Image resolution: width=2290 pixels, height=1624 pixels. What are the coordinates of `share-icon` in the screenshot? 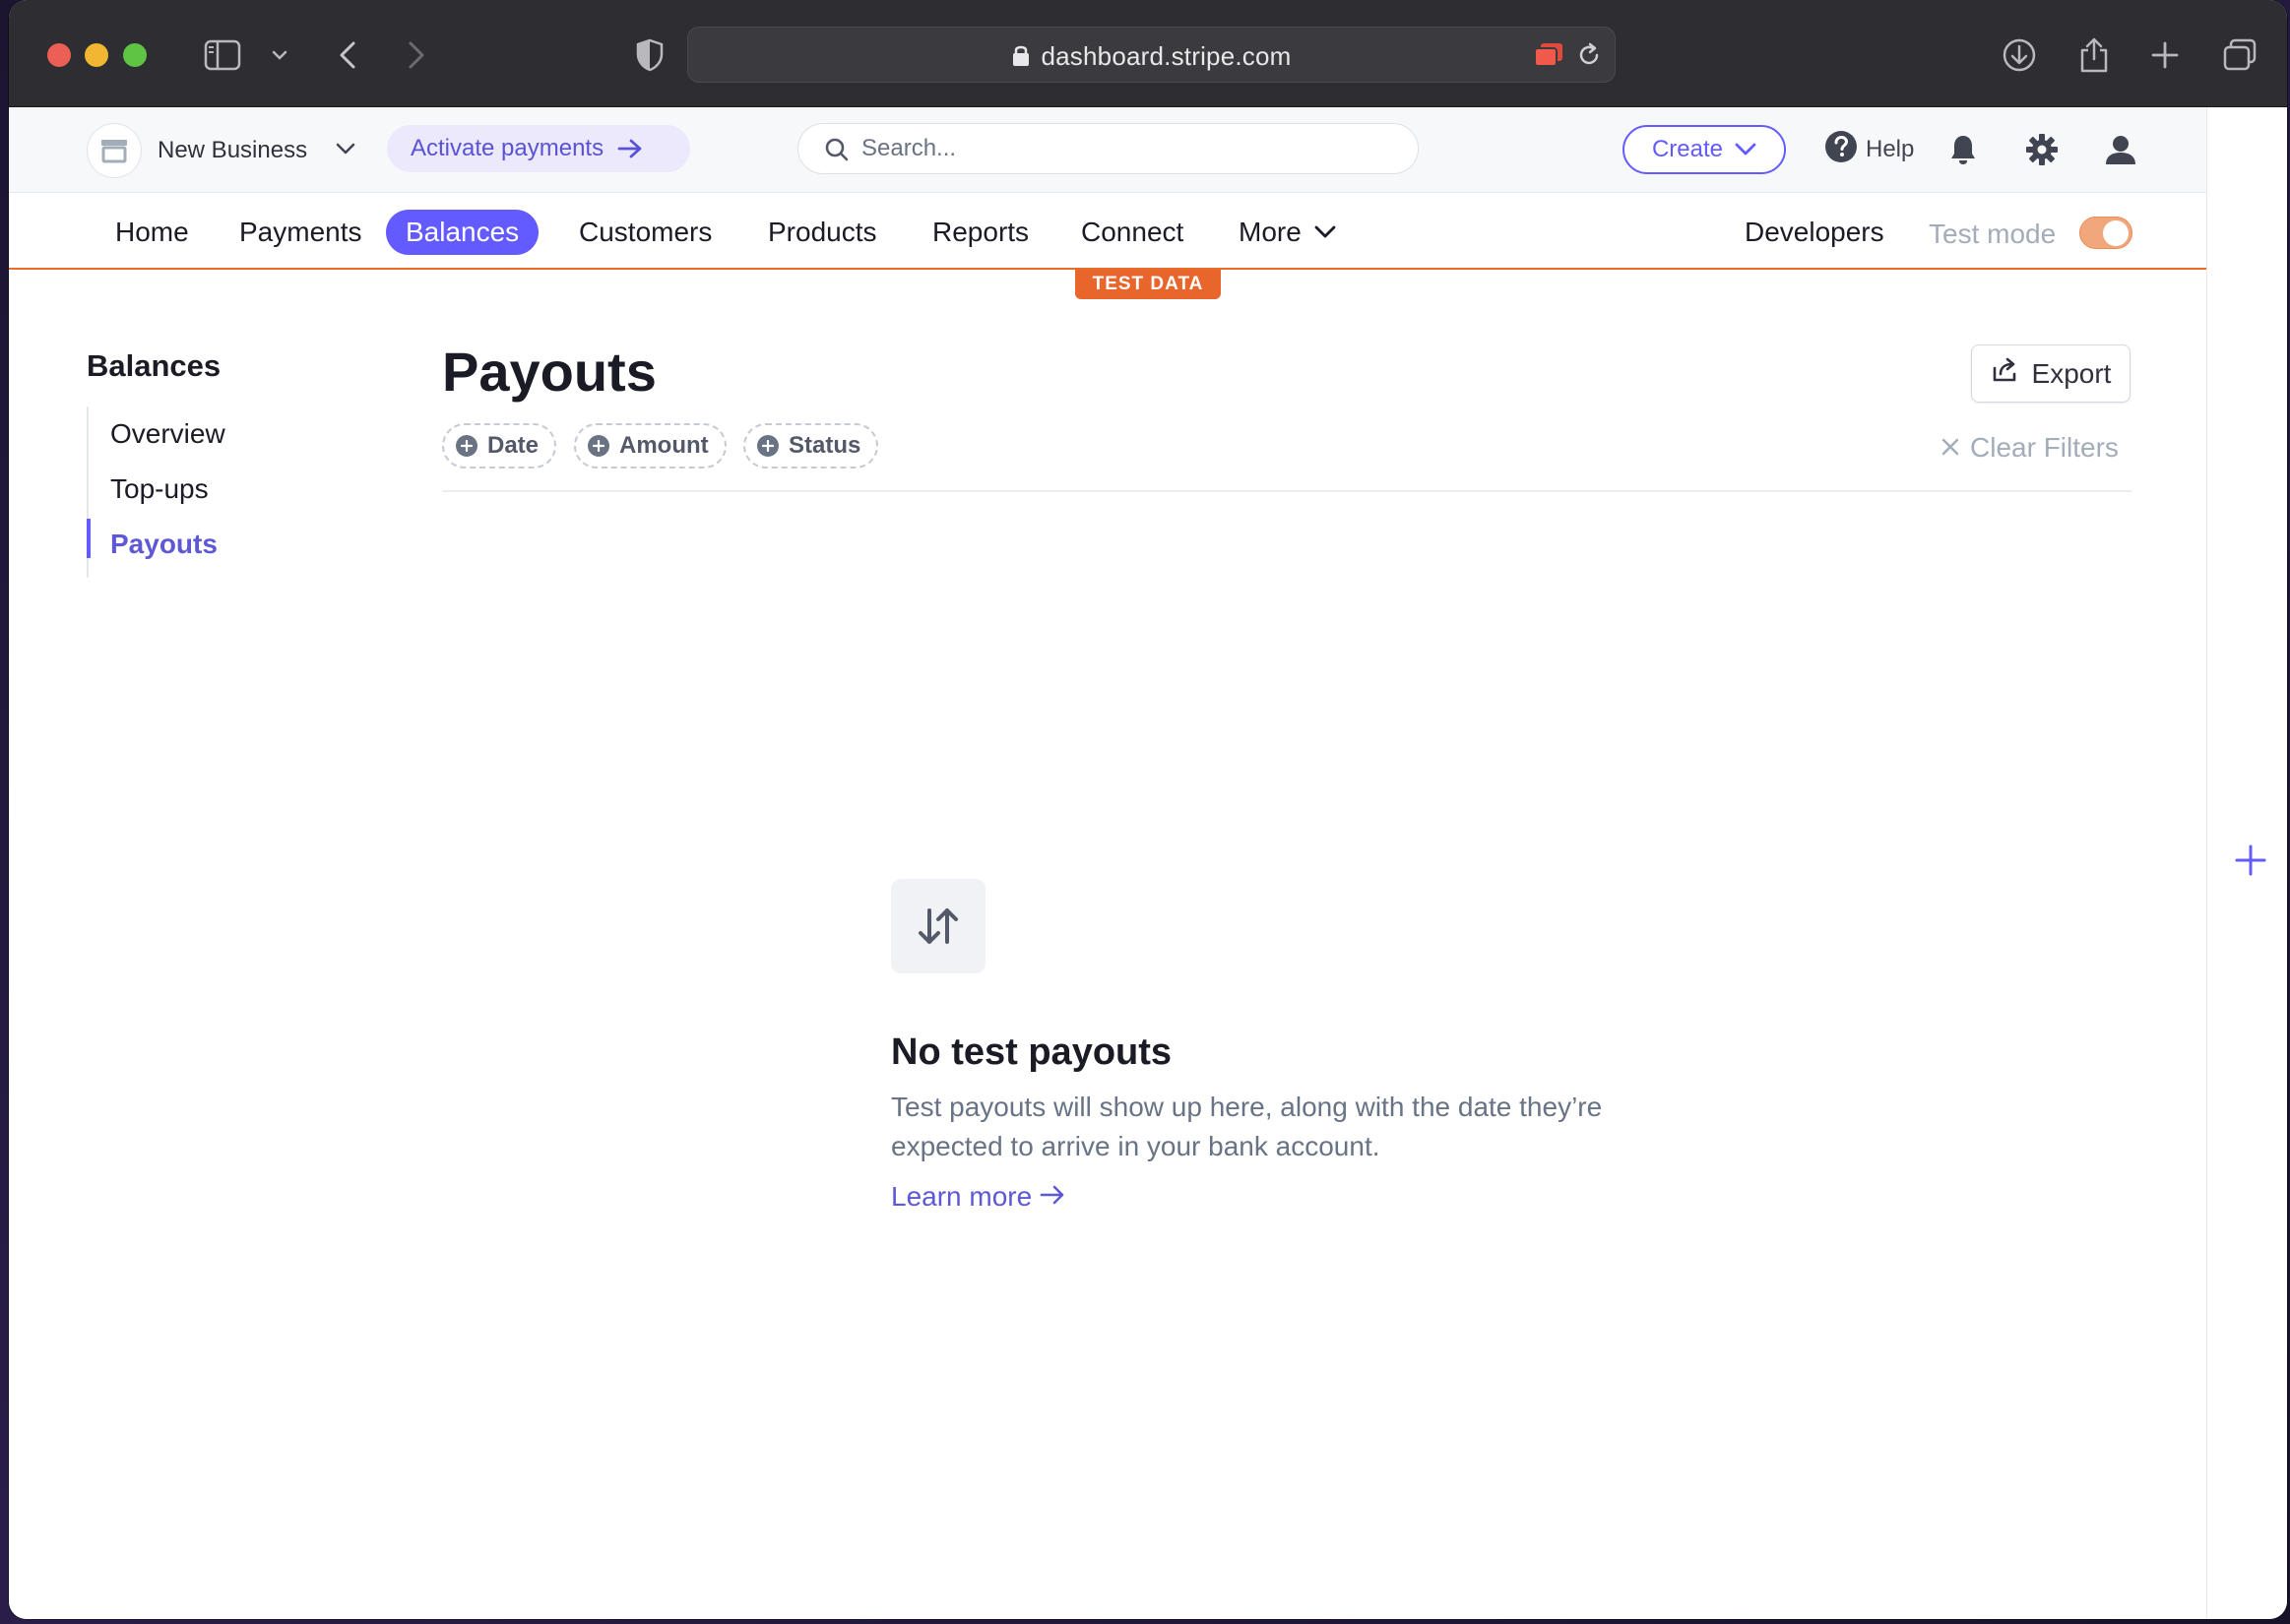 It's located at (2094, 55).